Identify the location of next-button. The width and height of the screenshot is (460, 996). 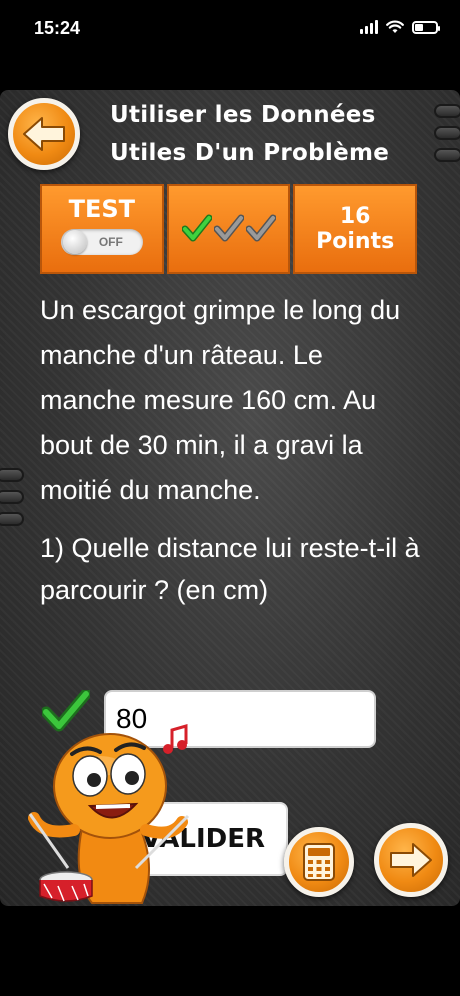
(411, 860).